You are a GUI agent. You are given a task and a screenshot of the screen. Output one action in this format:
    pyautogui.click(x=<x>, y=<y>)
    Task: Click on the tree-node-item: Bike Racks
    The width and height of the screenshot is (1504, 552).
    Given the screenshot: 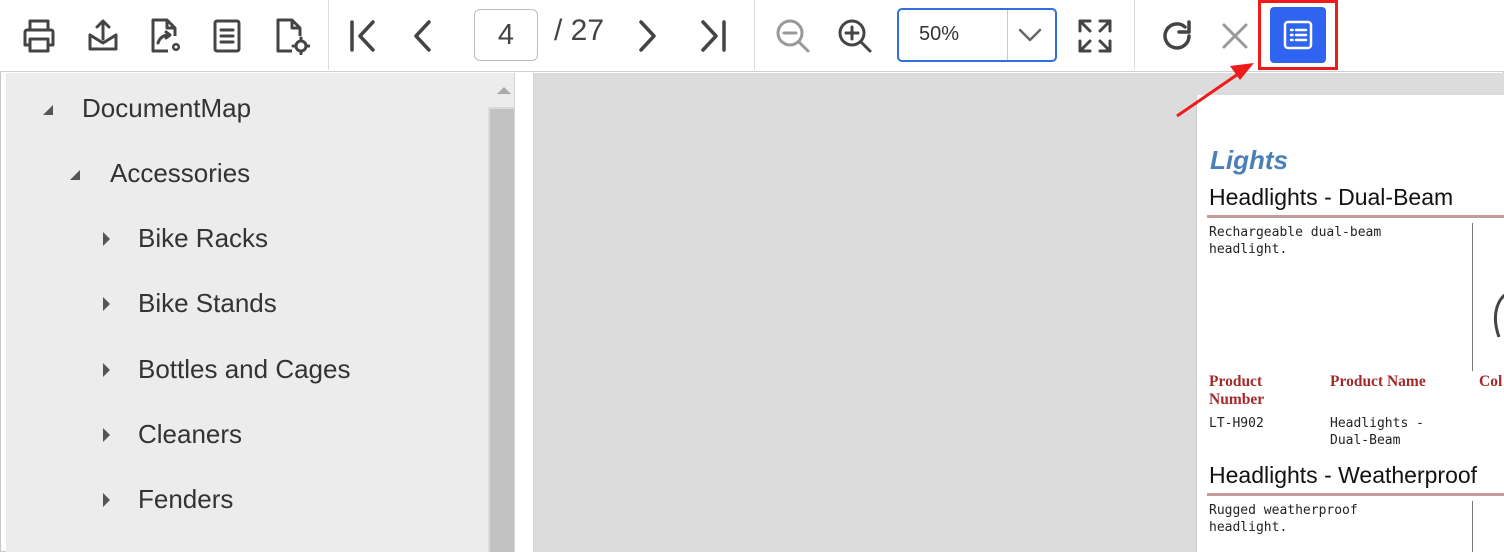 What is the action you would take?
    pyautogui.click(x=203, y=238)
    